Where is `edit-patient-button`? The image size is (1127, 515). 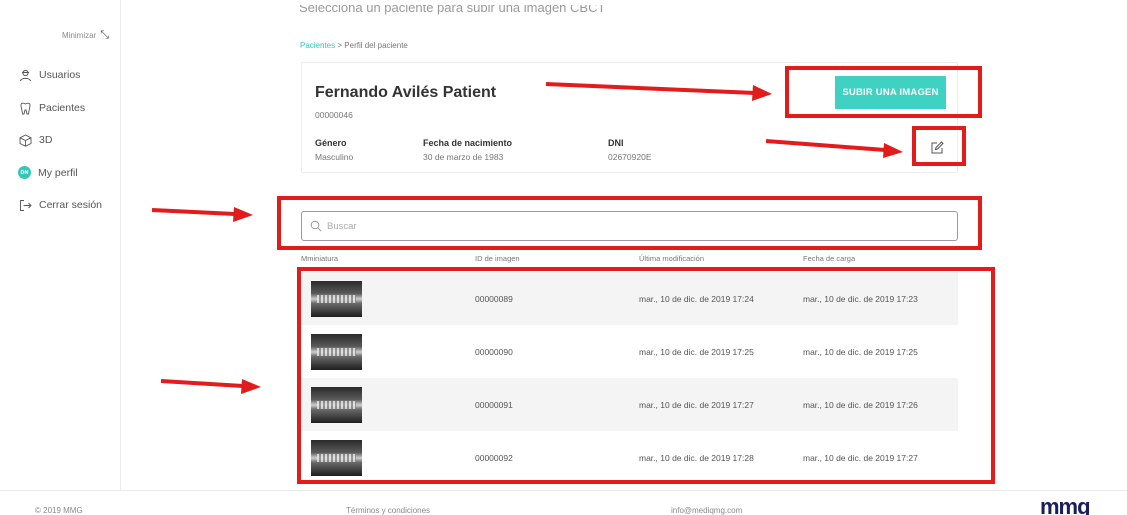 edit-patient-button is located at coordinates (937, 148).